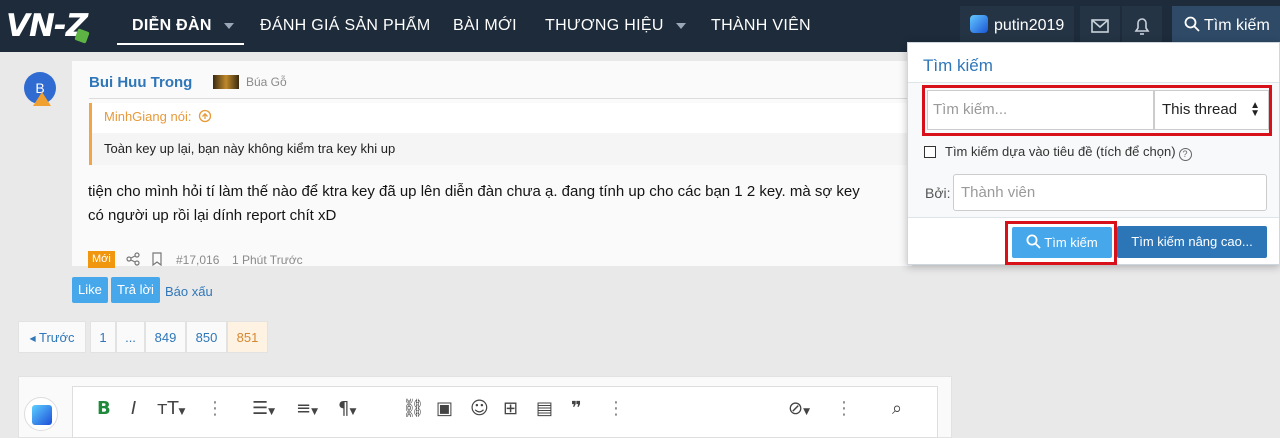  I want to click on list-icon: ☰▼, so click(263, 408).